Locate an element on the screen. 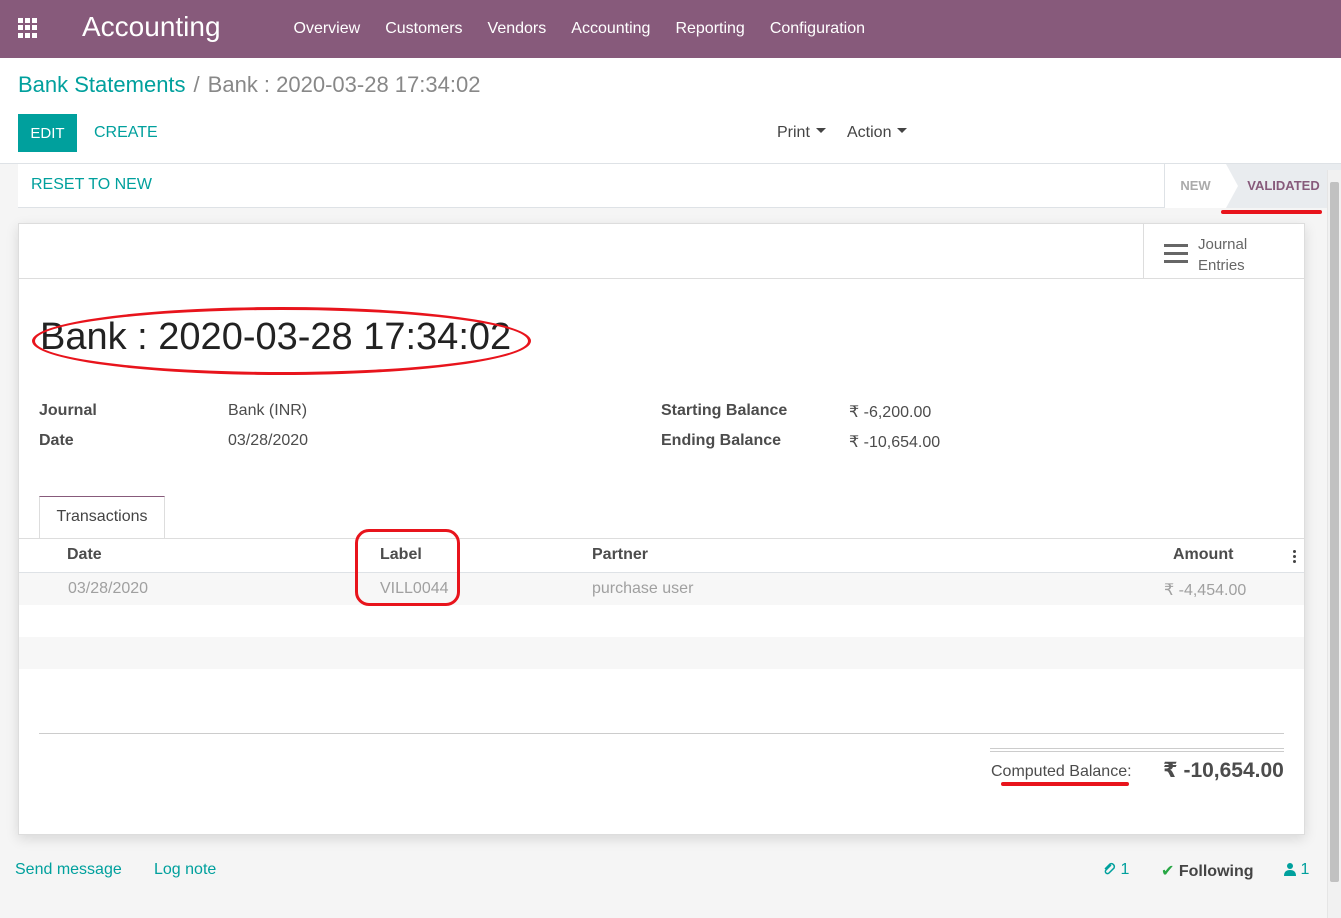 This screenshot has height=918, width=1341. stage-new: NEW is located at coordinates (1195, 186).